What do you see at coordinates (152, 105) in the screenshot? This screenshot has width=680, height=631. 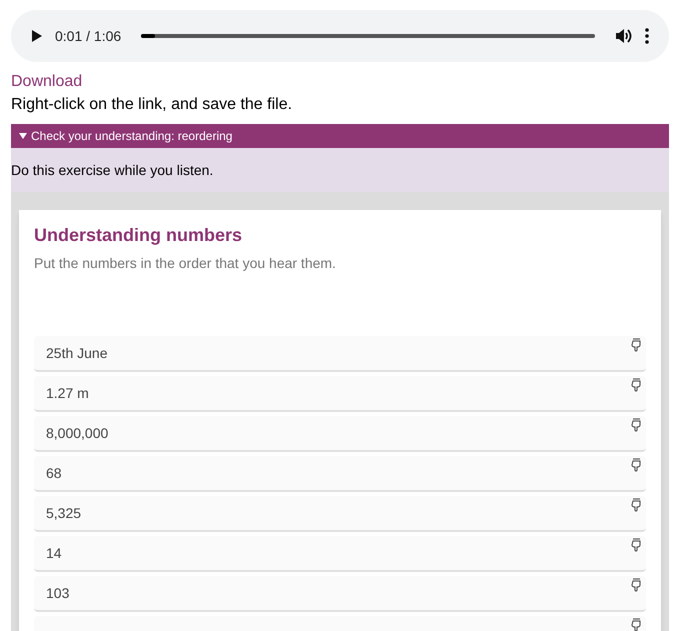 I see `download-hint: Right-click on the link, and save the file.` at bounding box center [152, 105].